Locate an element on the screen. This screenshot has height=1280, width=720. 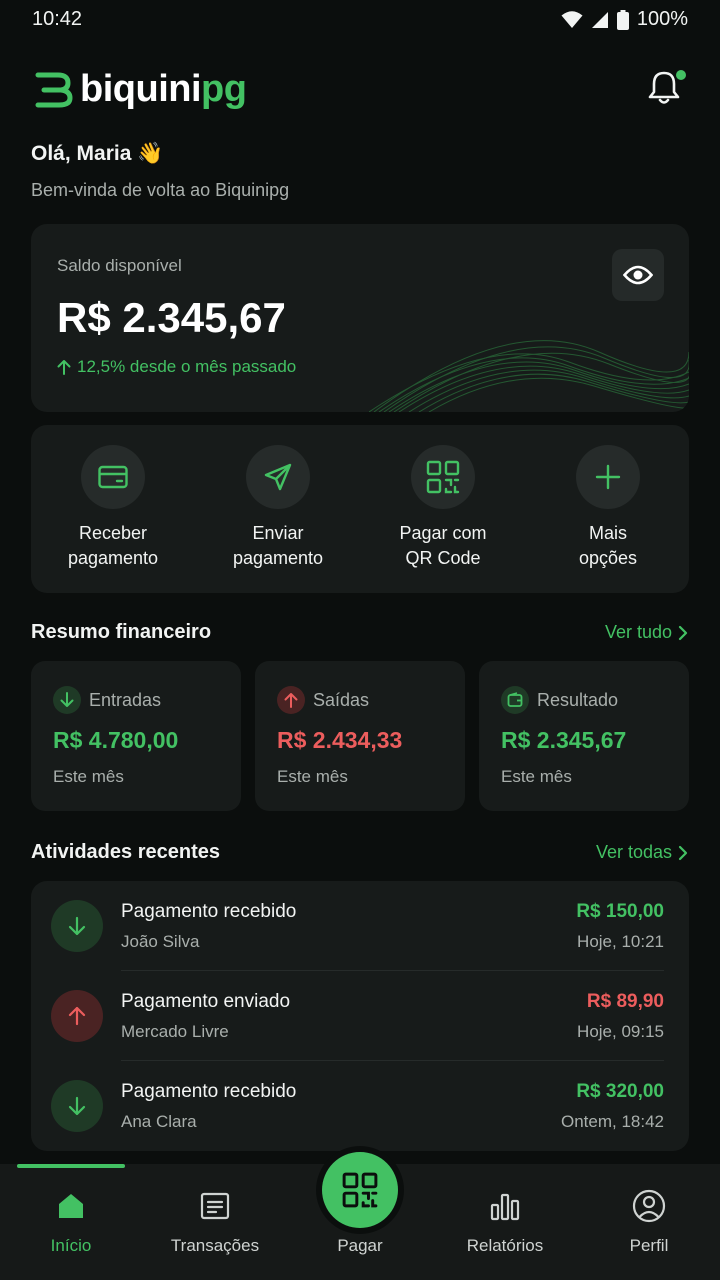
nav-transactions: Transações is located at coordinates (215, 1221).